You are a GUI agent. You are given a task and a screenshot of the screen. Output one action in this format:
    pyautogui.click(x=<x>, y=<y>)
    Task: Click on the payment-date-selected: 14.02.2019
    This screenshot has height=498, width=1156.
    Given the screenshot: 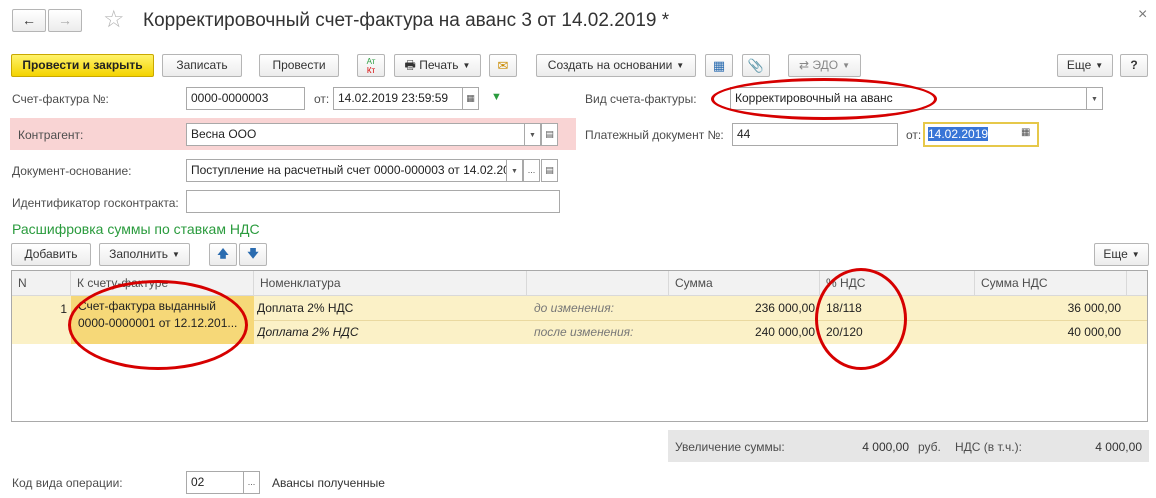 What is the action you would take?
    pyautogui.click(x=958, y=134)
    